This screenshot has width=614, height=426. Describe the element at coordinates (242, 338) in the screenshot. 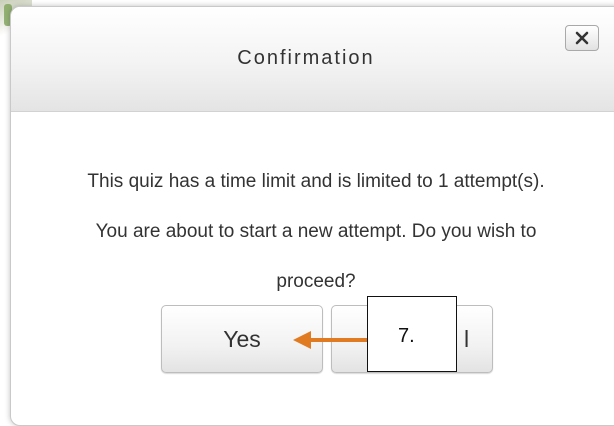

I see `yes-button-label: Yes` at that location.